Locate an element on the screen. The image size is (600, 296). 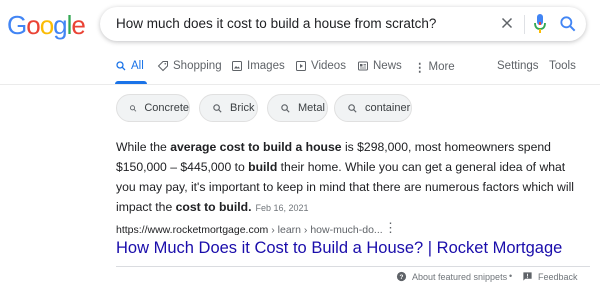
feedback-link: Feedback is located at coordinates (550, 276).